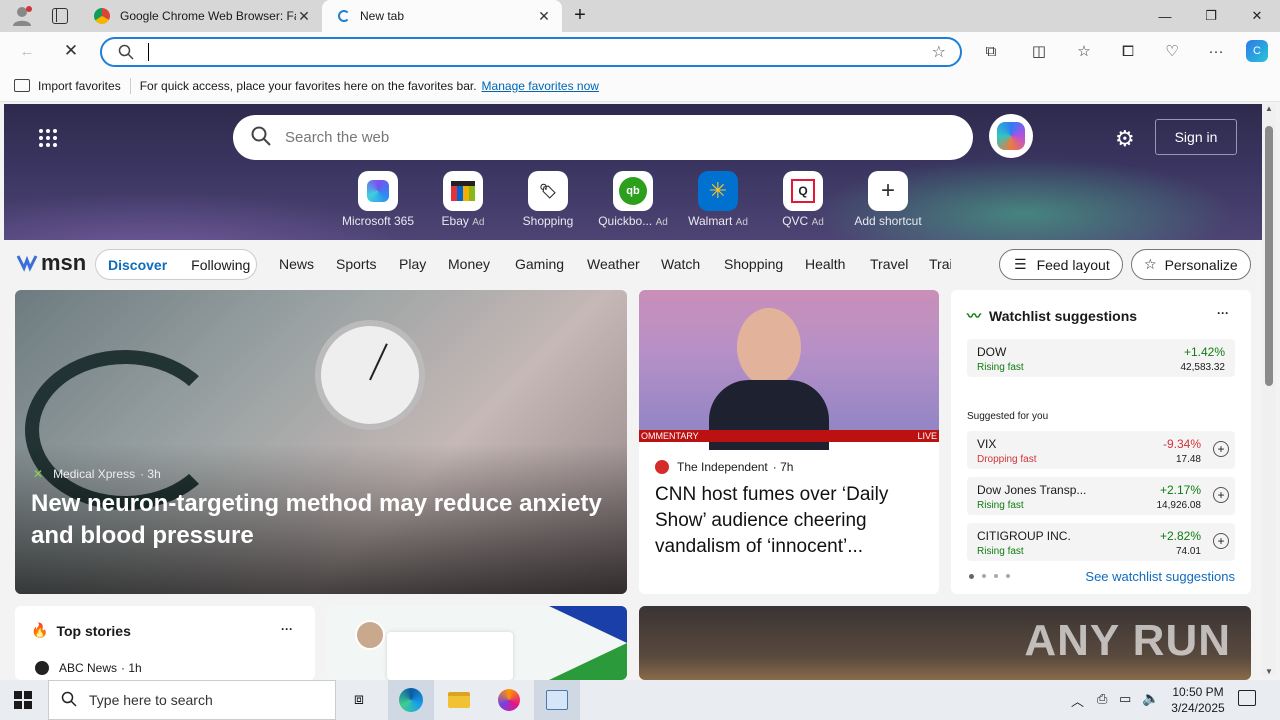 The height and width of the screenshot is (720, 1280). What do you see at coordinates (296, 264) in the screenshot?
I see `nav-news: News` at bounding box center [296, 264].